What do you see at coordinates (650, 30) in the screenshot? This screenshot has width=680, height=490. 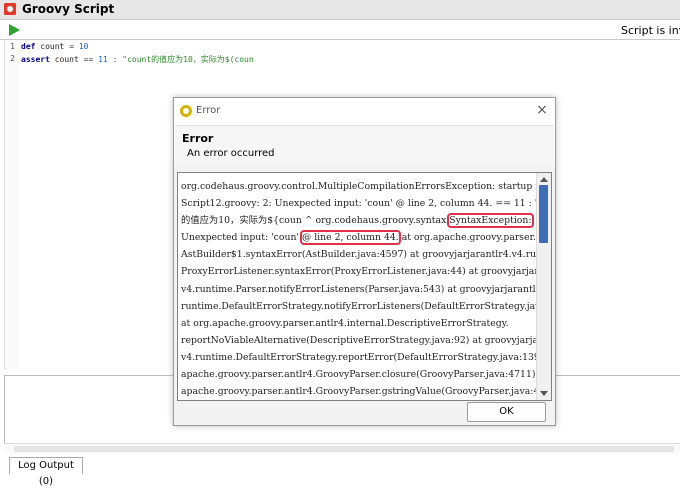 I see `script-status: Script is invol` at bounding box center [650, 30].